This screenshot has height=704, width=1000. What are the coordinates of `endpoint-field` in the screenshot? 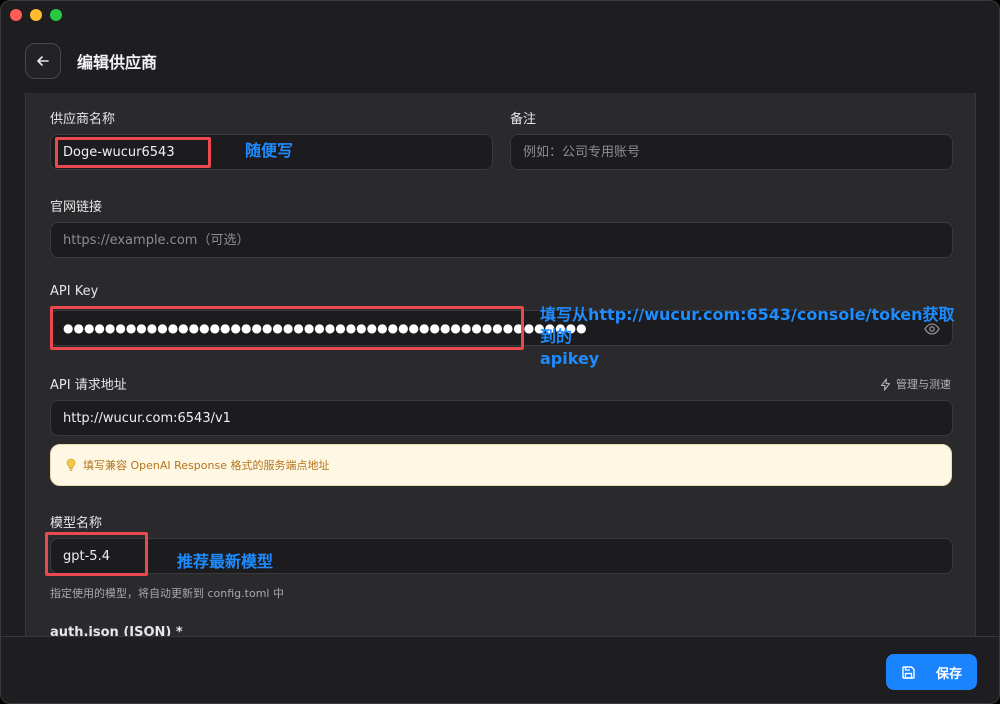 It's located at (501, 418).